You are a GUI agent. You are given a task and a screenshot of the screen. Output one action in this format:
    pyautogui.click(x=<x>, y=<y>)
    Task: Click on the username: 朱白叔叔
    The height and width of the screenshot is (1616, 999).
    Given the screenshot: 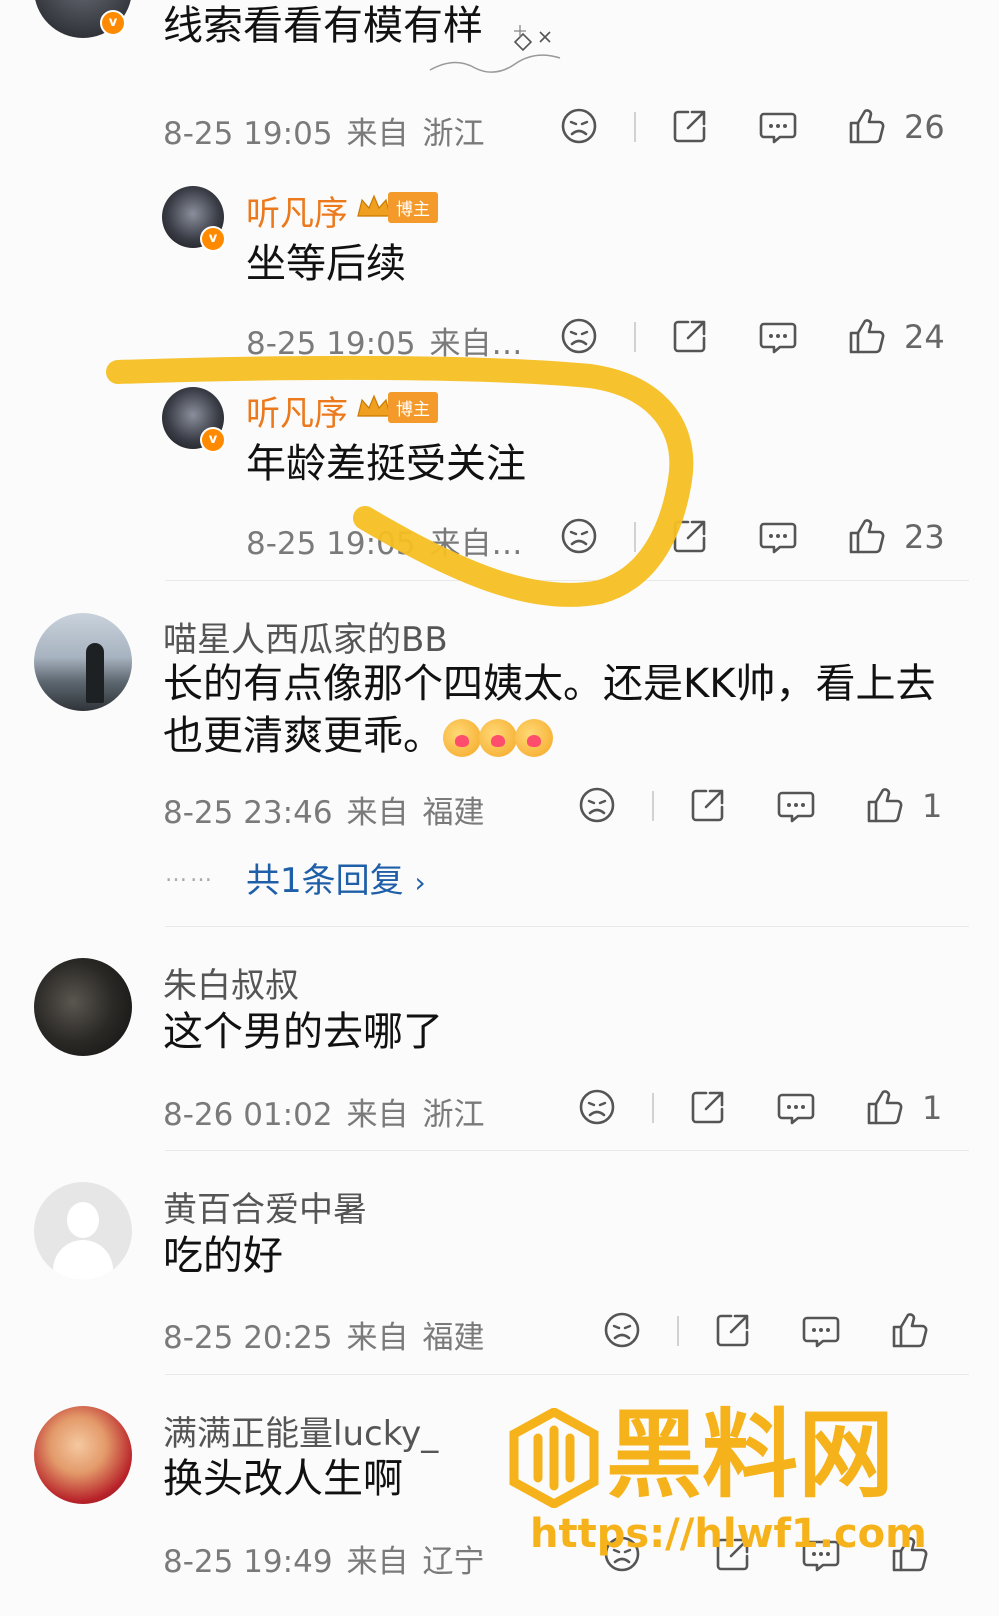 What is the action you would take?
    pyautogui.click(x=231, y=982)
    